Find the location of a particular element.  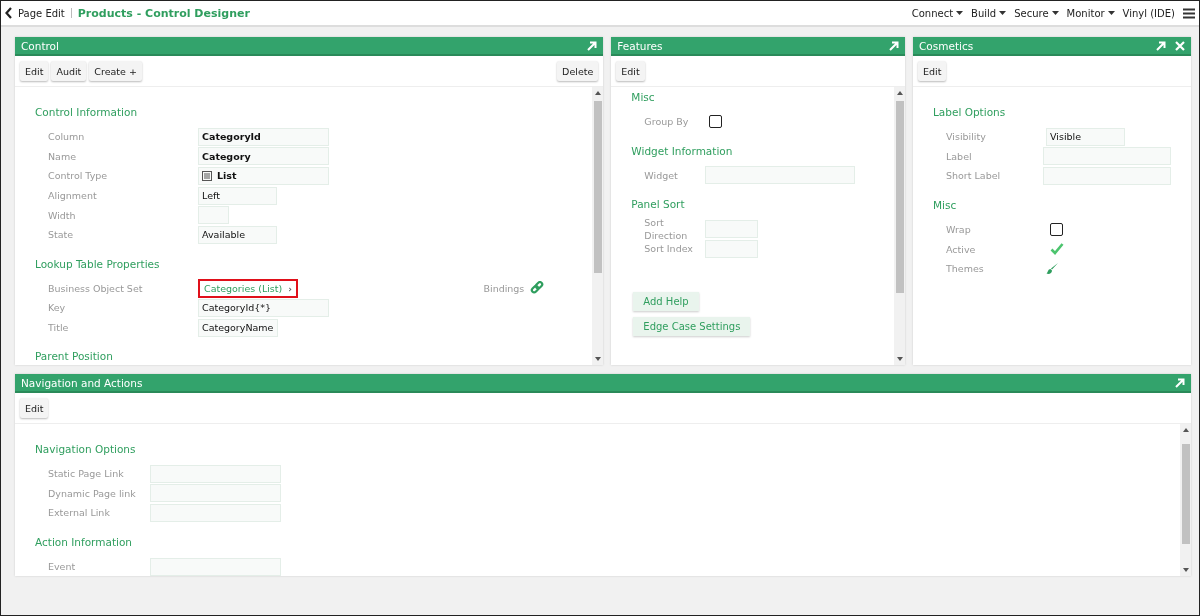

nav-menu: Vinyl (IDE) is located at coordinates (1148, 13).